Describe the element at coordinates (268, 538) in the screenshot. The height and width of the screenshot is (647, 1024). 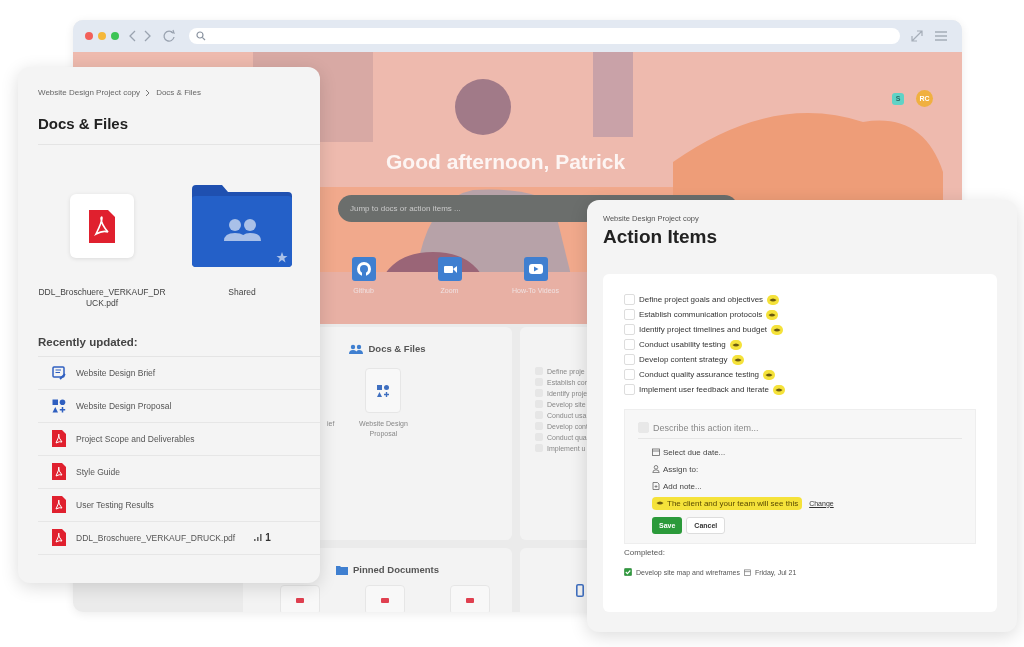
I see `version-count: 1` at that location.